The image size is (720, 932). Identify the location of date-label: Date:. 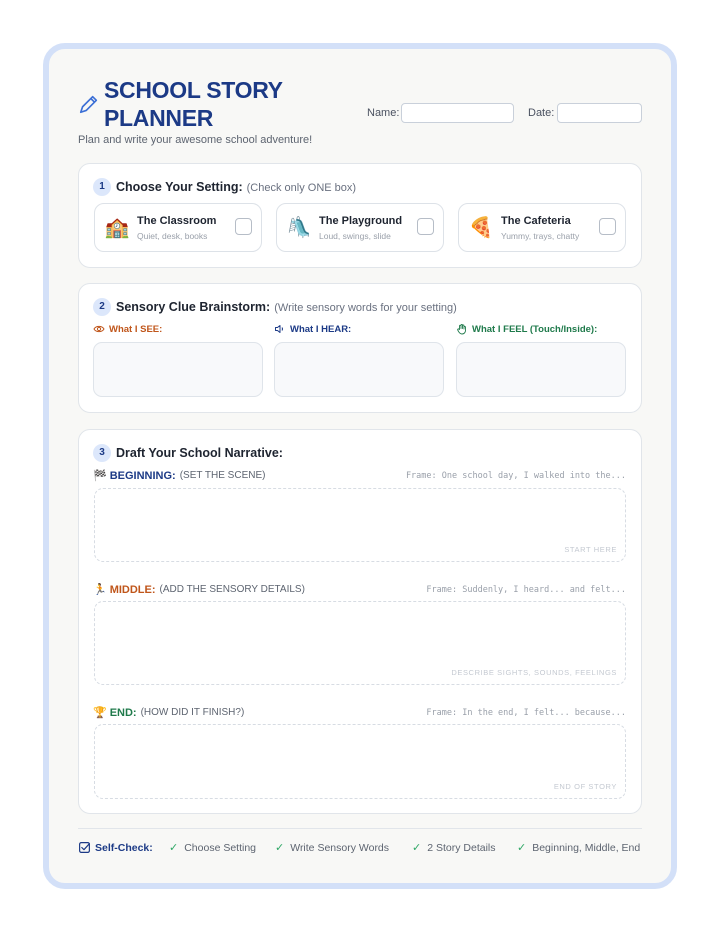
(541, 113).